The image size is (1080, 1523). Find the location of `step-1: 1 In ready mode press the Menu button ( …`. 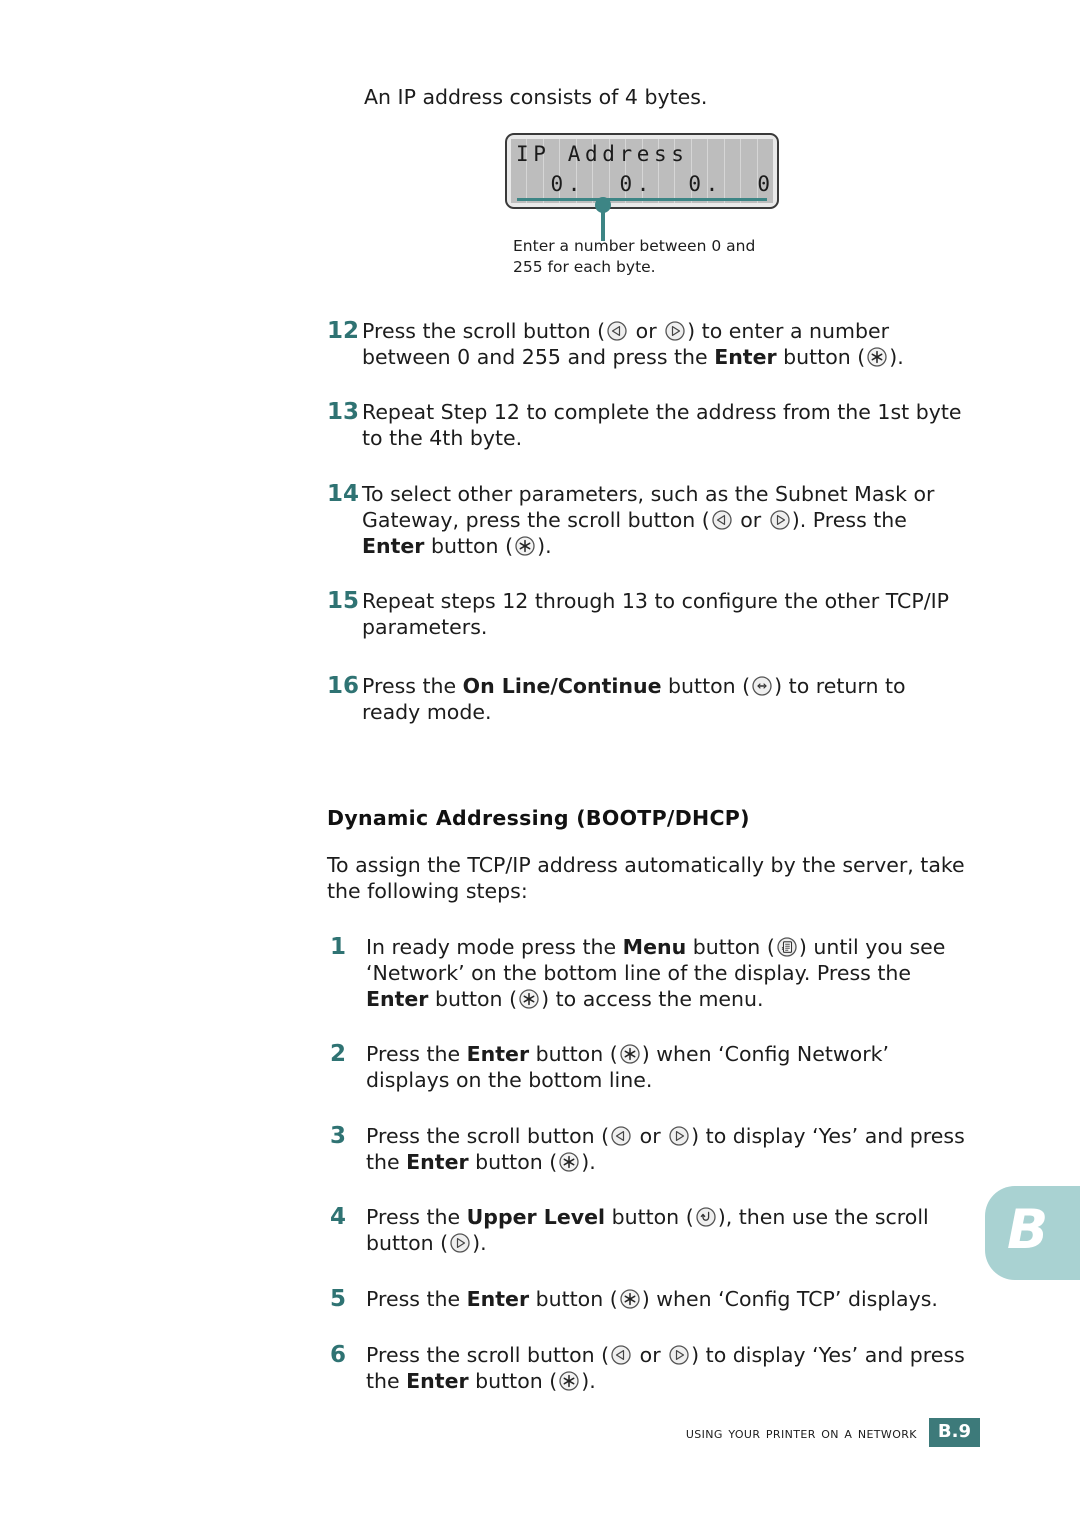

step-1: 1 In ready mode press the Menu button ( … is located at coordinates (648, 973).